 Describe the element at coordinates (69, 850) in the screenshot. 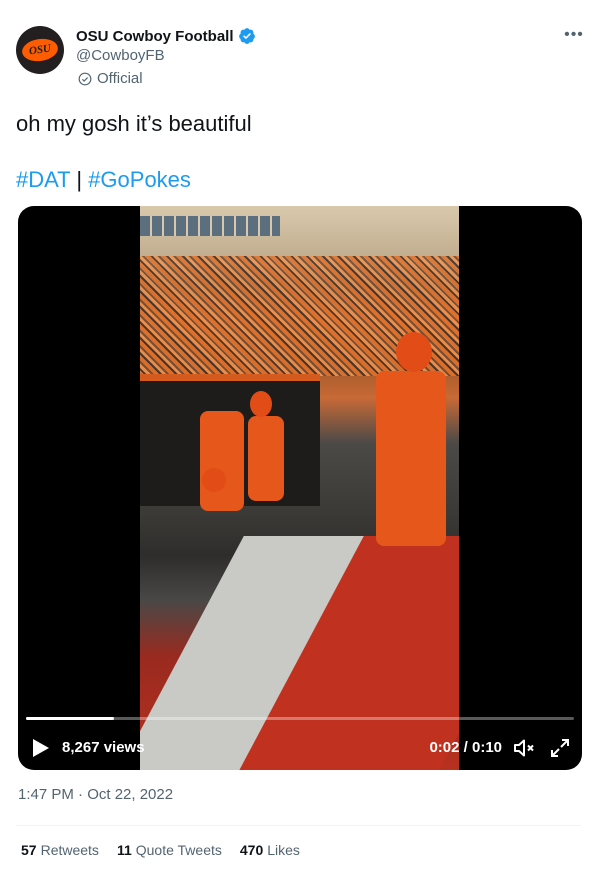

I see `retweets-label: Retweets` at that location.